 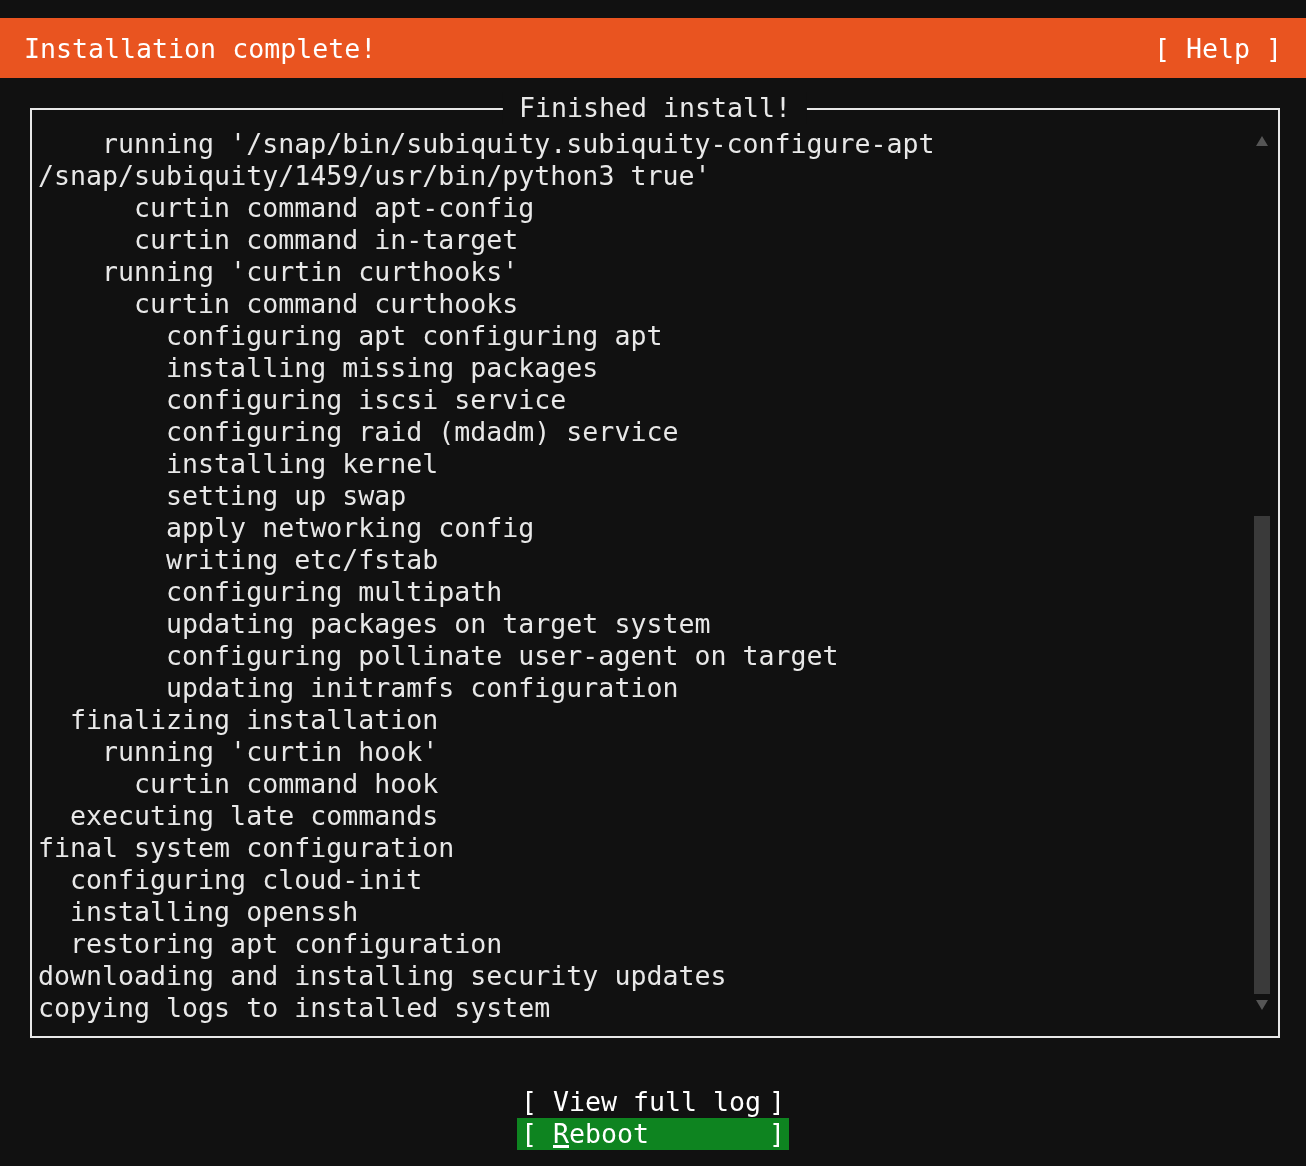 I want to click on screen-title: Installation complete!, so click(x=200, y=48).